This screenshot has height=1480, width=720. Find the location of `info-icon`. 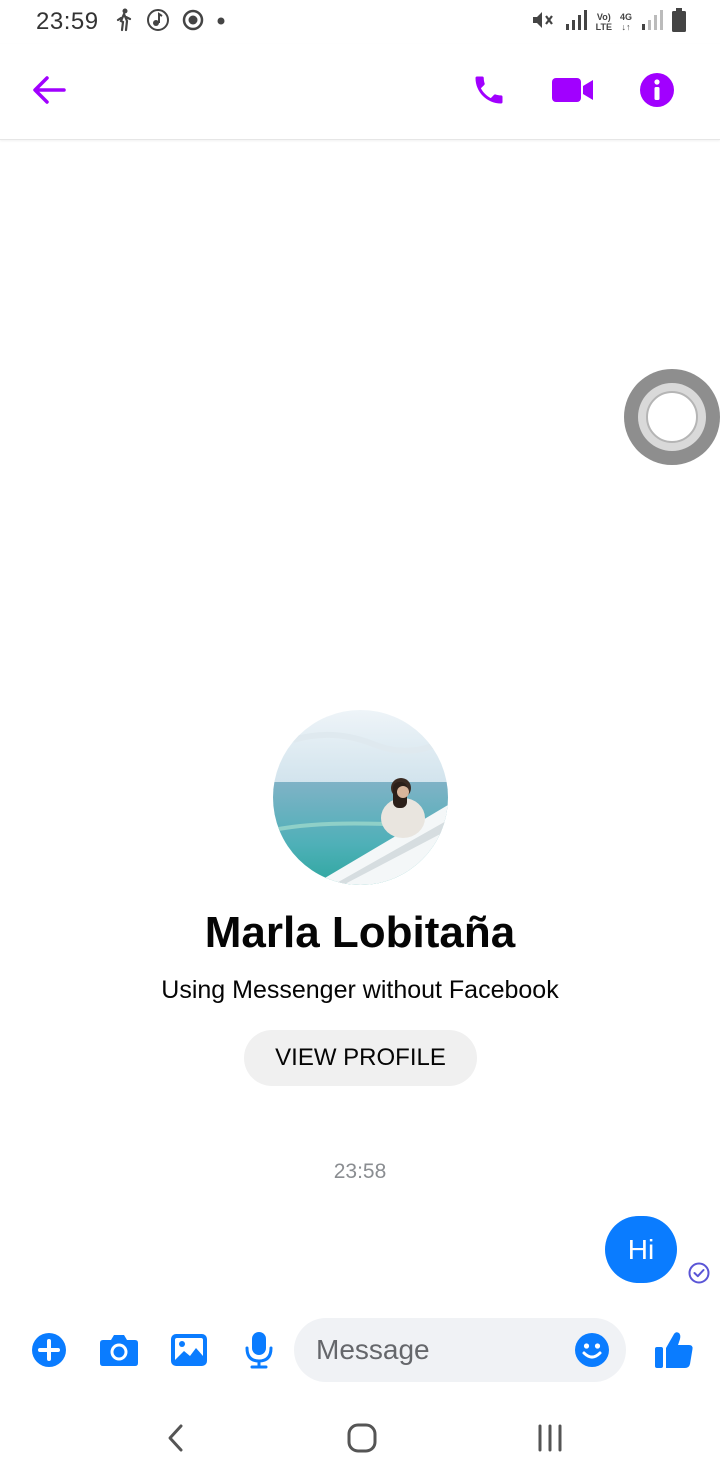

info-icon is located at coordinates (657, 92).